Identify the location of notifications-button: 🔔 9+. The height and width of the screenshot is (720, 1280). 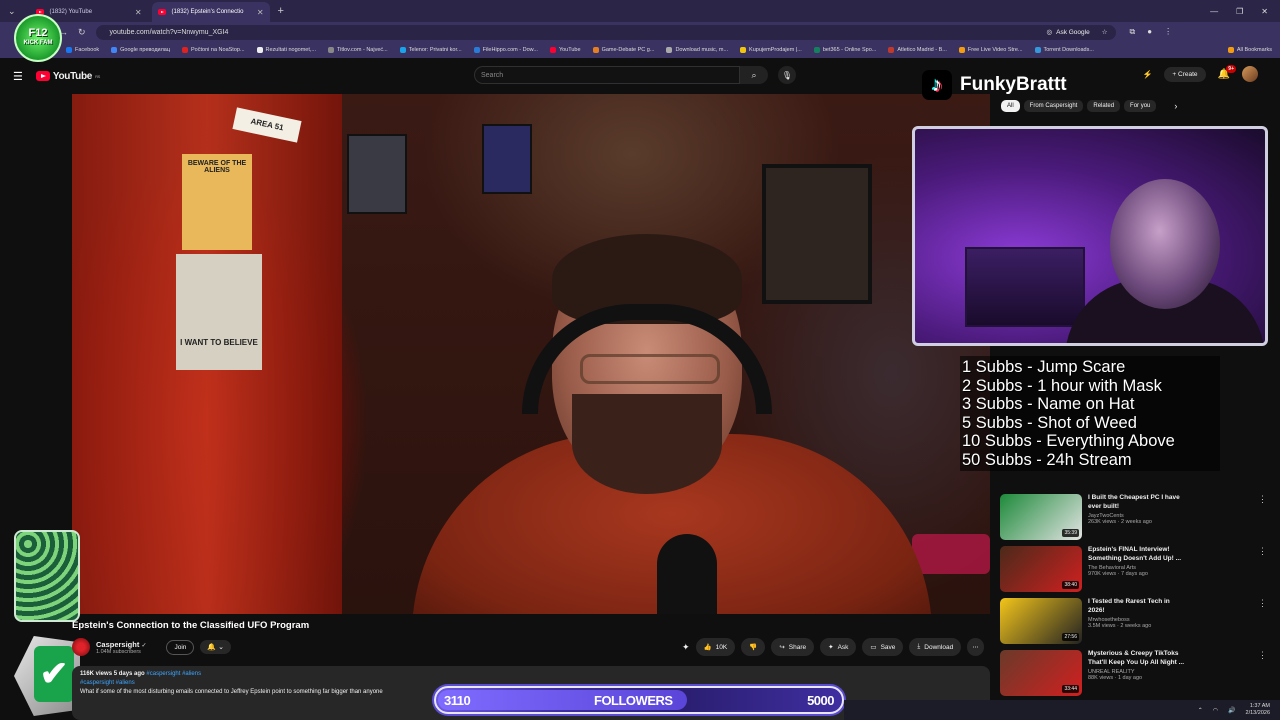
(1227, 72).